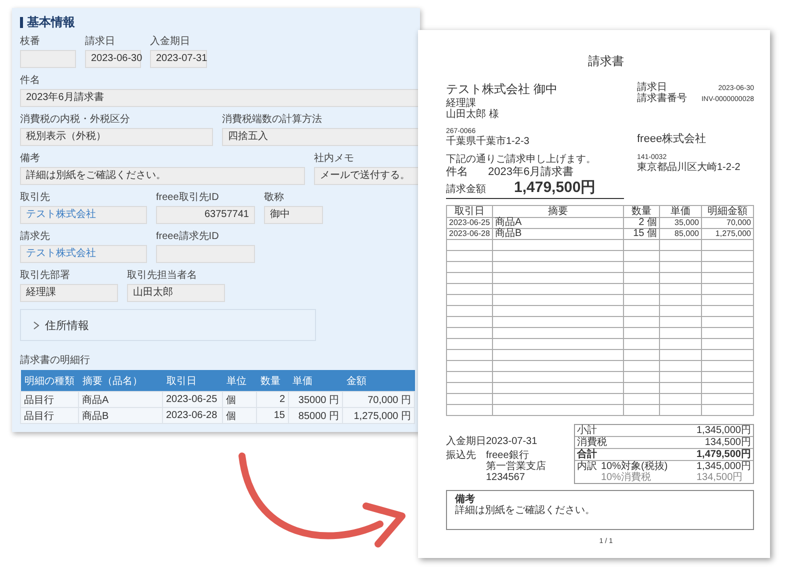 The image size is (800, 570). I want to click on table-cell: 85,000, so click(681, 234).